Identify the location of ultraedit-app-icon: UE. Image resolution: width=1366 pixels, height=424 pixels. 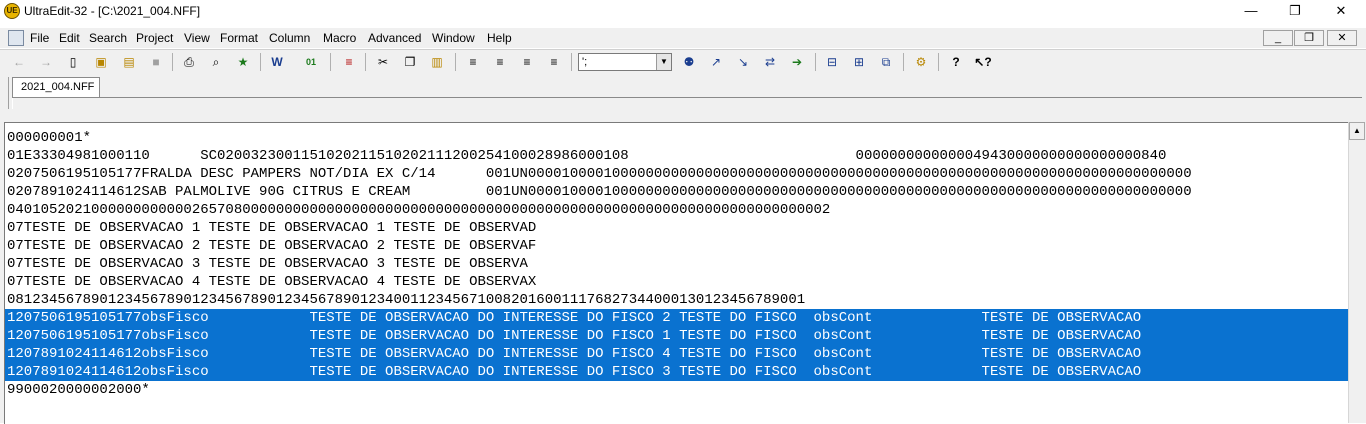
(12, 11).